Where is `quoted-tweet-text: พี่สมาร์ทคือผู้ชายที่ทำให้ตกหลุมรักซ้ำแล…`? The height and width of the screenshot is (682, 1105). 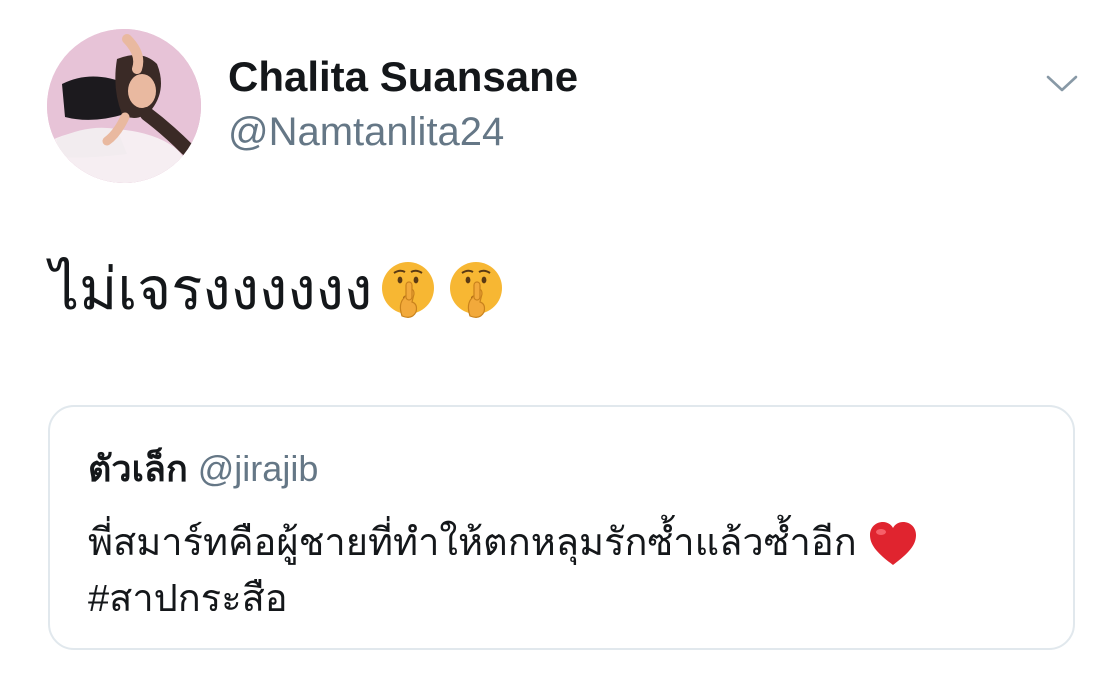
quoted-tweet-text: พี่สมาร์ทคือผู้ชายที่ทำให้ตกหลุมรักซ้ำแล… is located at coordinates (472, 543).